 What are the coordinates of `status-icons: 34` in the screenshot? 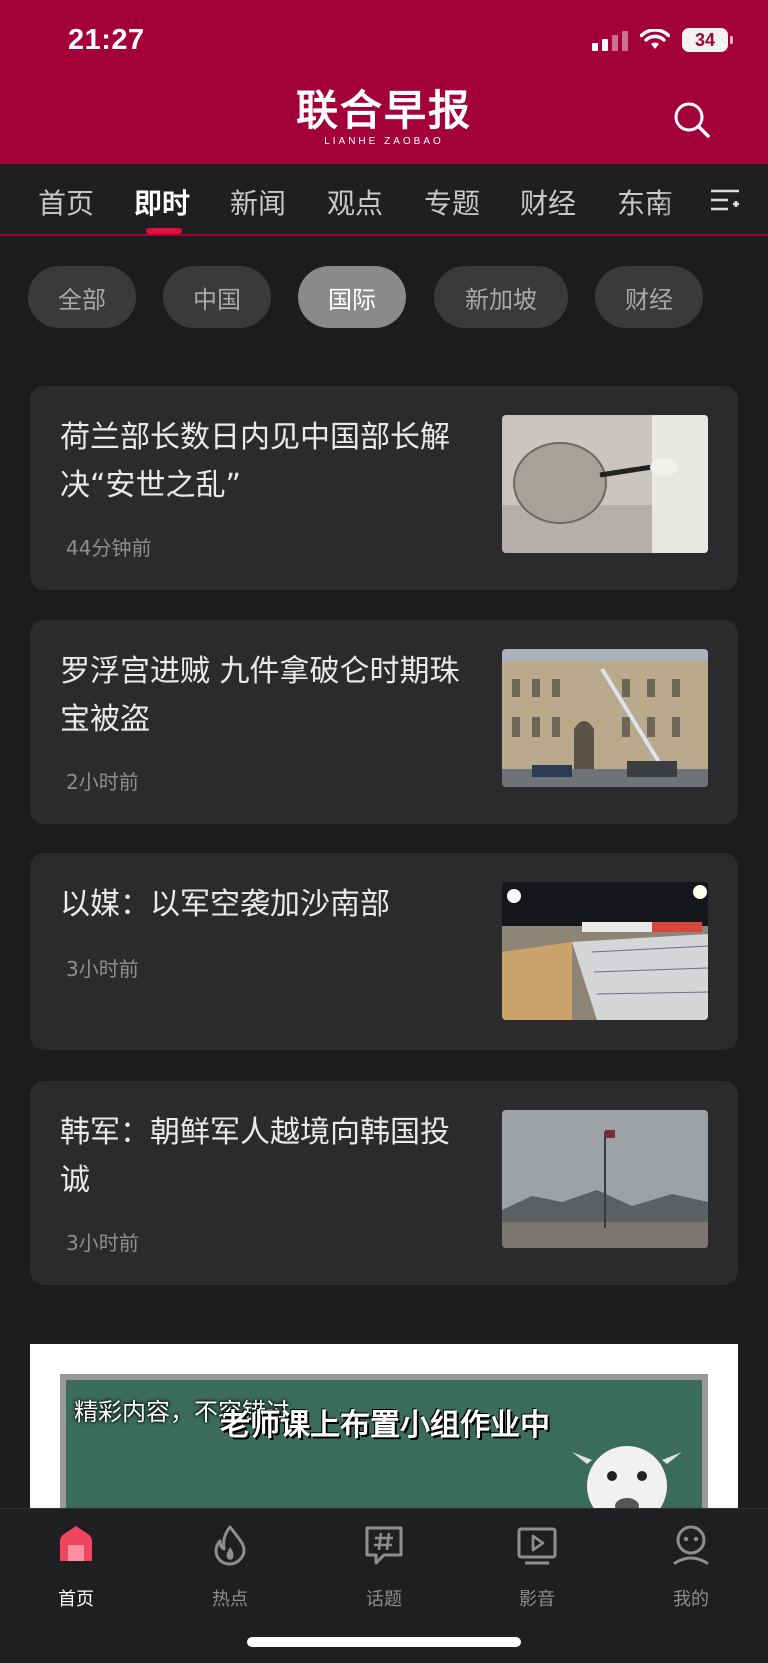 It's located at (662, 40).